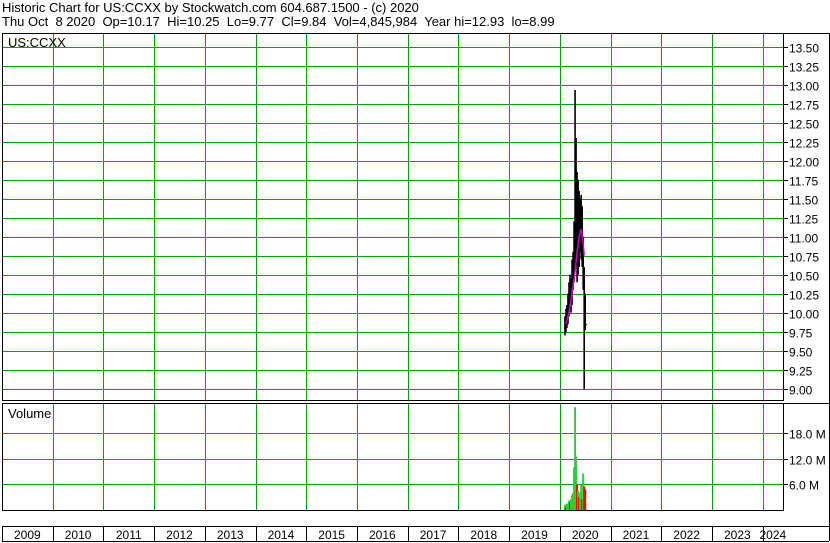  Describe the element at coordinates (585, 535) in the screenshot. I see `x-tick-label: 2020` at that location.